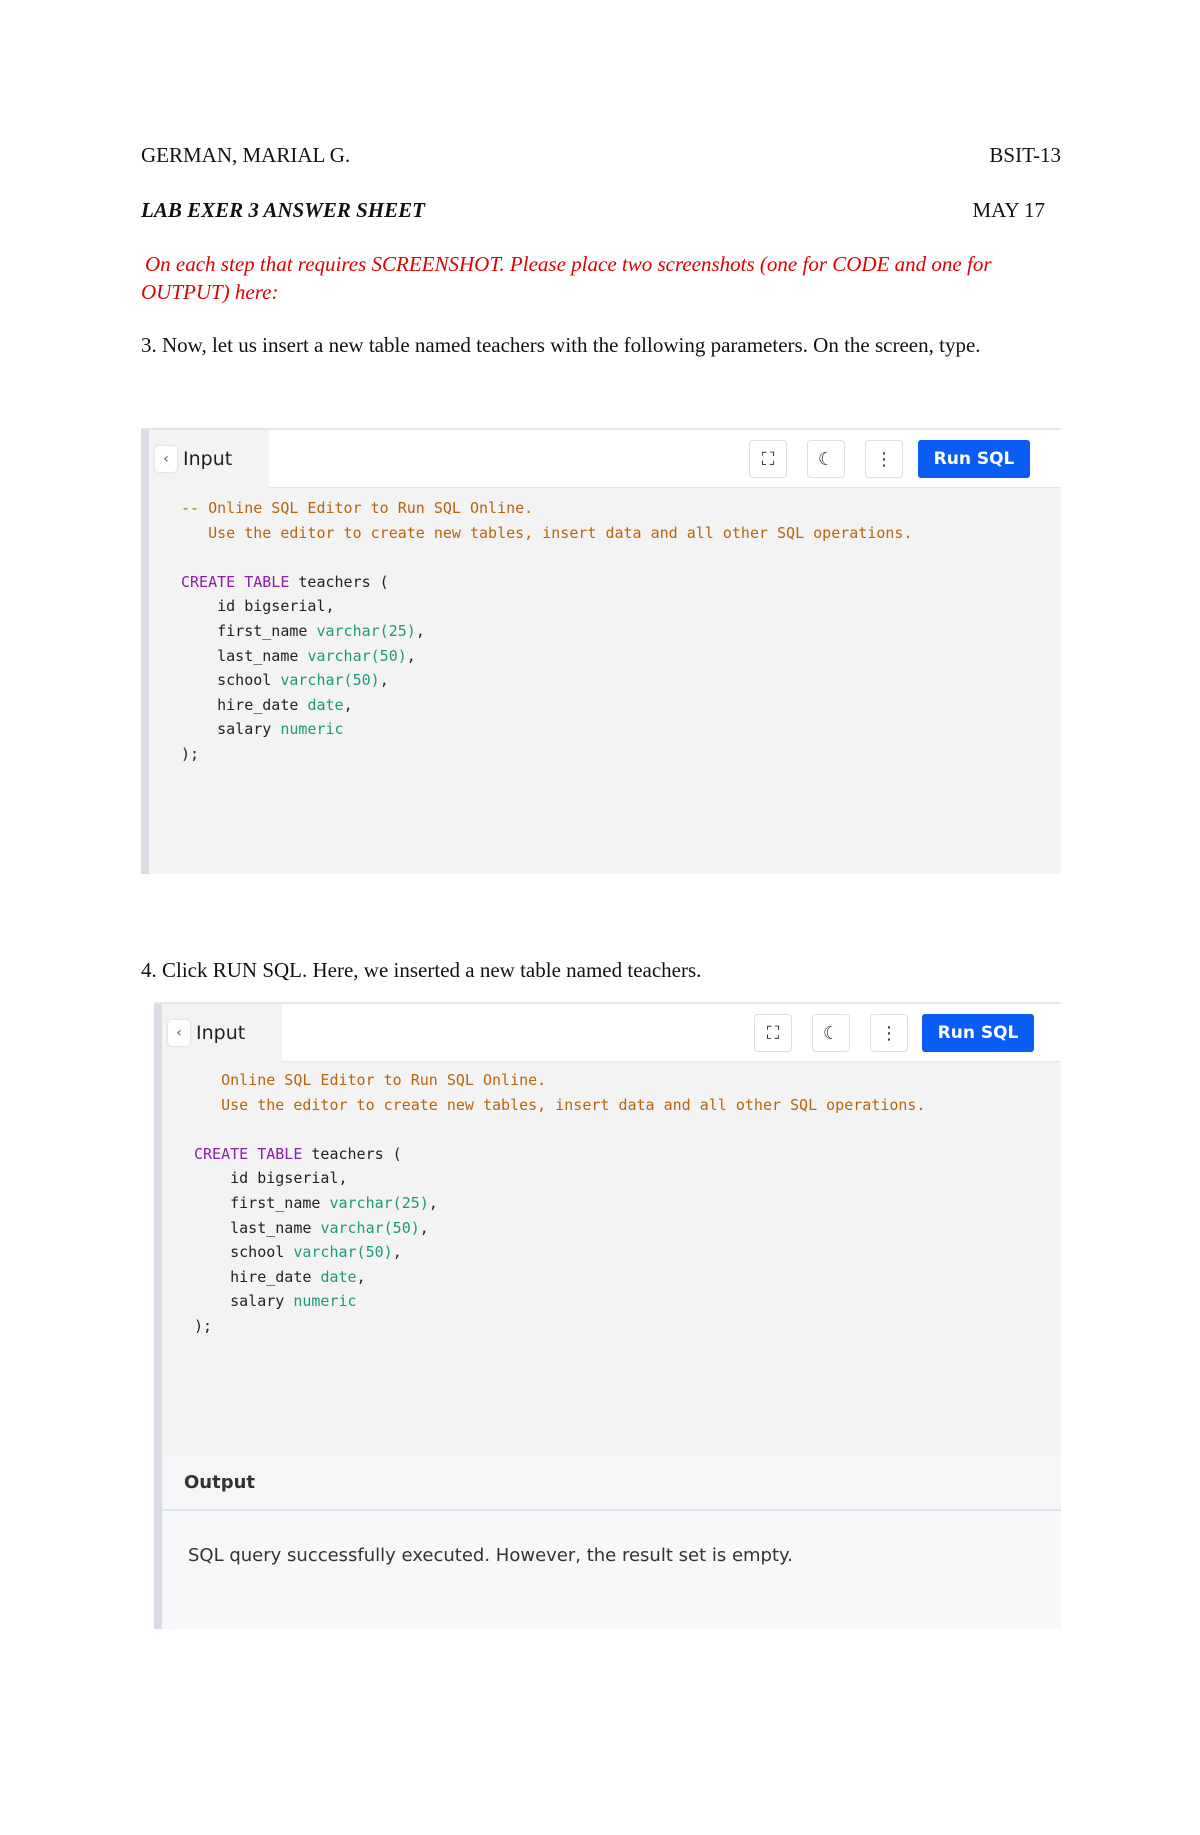 The image size is (1200, 1835). Describe the element at coordinates (220, 1482) in the screenshot. I see `output-label: Output` at that location.